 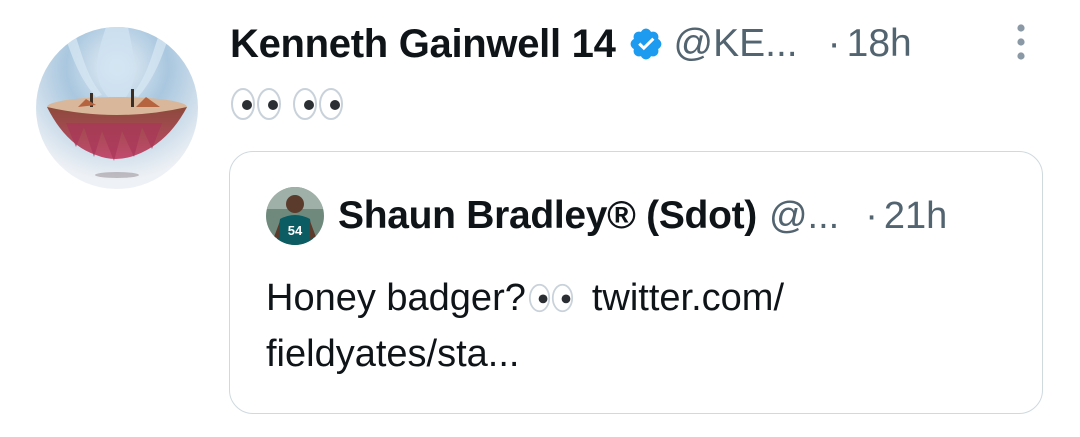 What do you see at coordinates (646, 44) in the screenshot?
I see `verified-badge-icon` at bounding box center [646, 44].